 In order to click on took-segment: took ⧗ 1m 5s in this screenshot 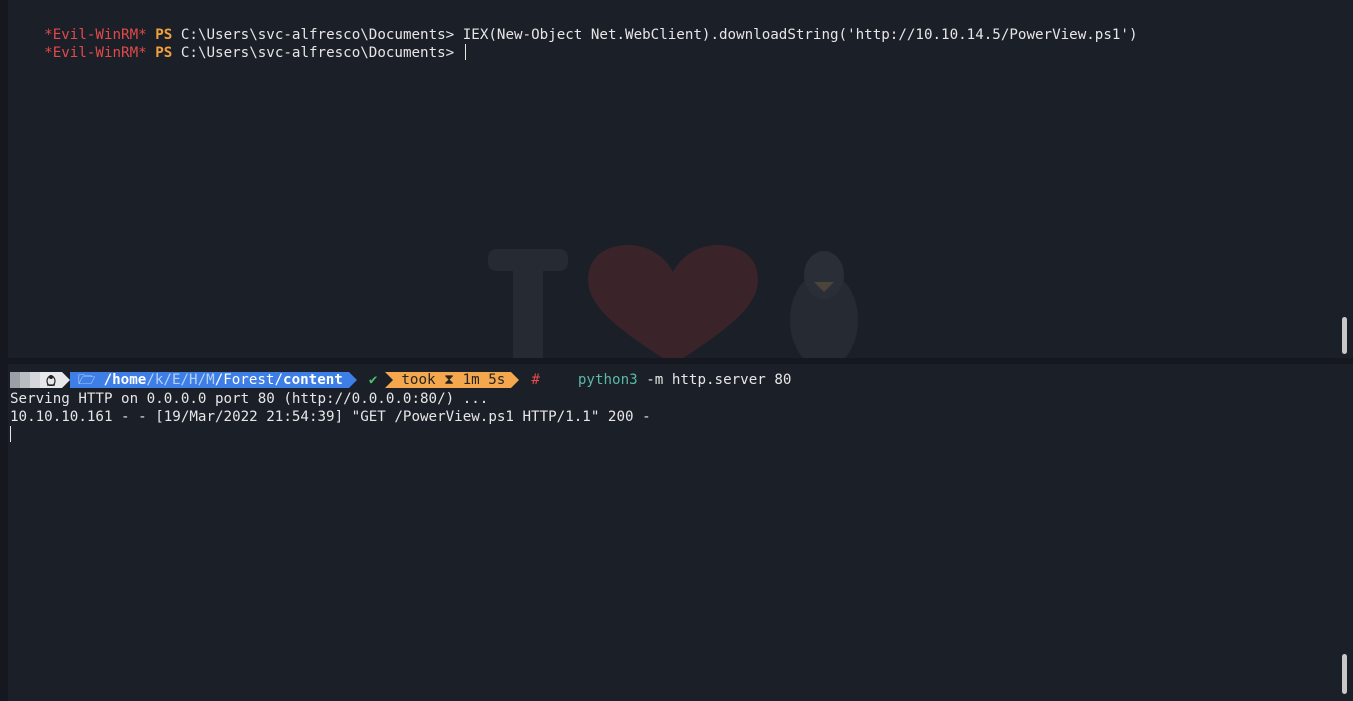, I will do `click(452, 380)`.